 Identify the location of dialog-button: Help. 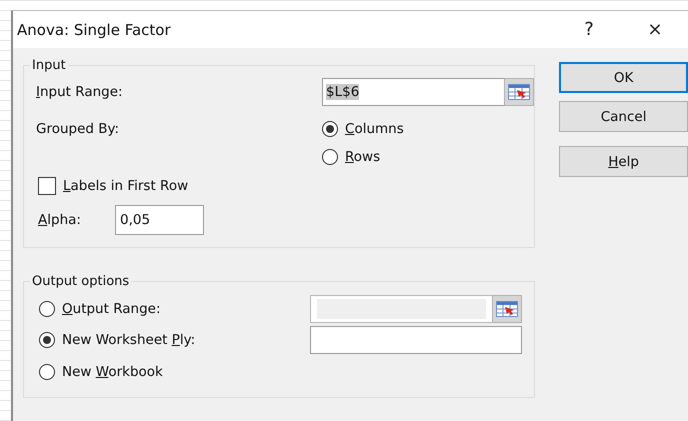
(623, 161).